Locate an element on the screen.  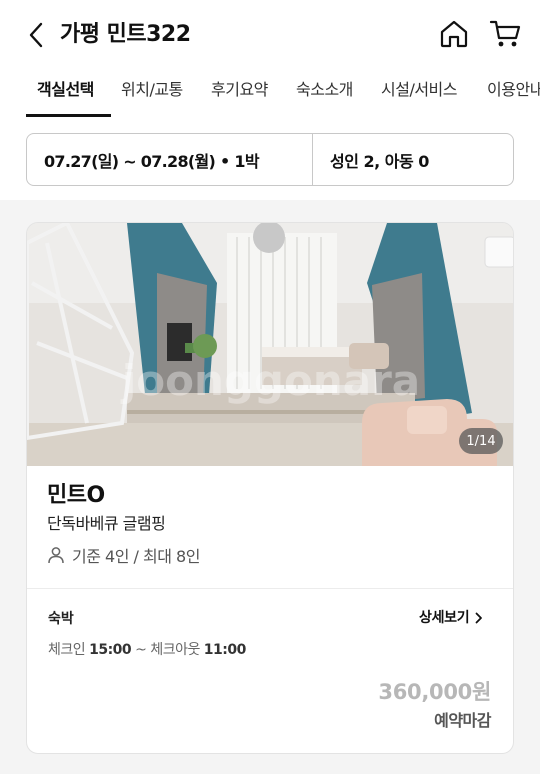
guest-selector: 성인 2, 아동 0 is located at coordinates (413, 159).